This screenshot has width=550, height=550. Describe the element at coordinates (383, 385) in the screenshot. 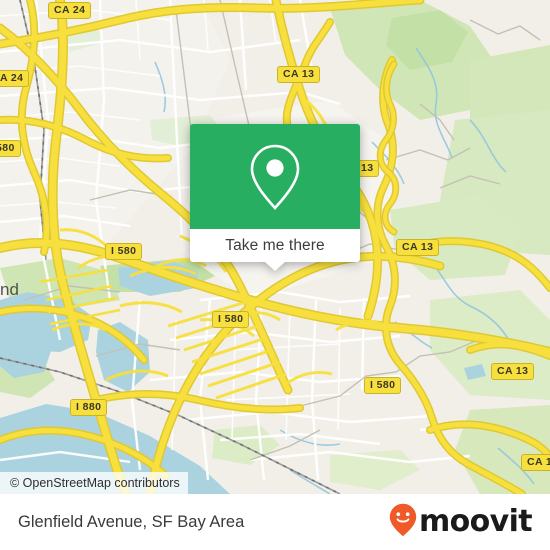

I see `road-shield-i580-south: I 580` at that location.